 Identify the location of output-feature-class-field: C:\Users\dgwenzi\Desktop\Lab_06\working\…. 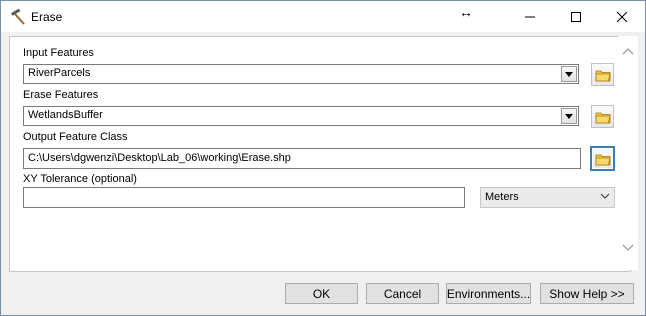
(302, 158).